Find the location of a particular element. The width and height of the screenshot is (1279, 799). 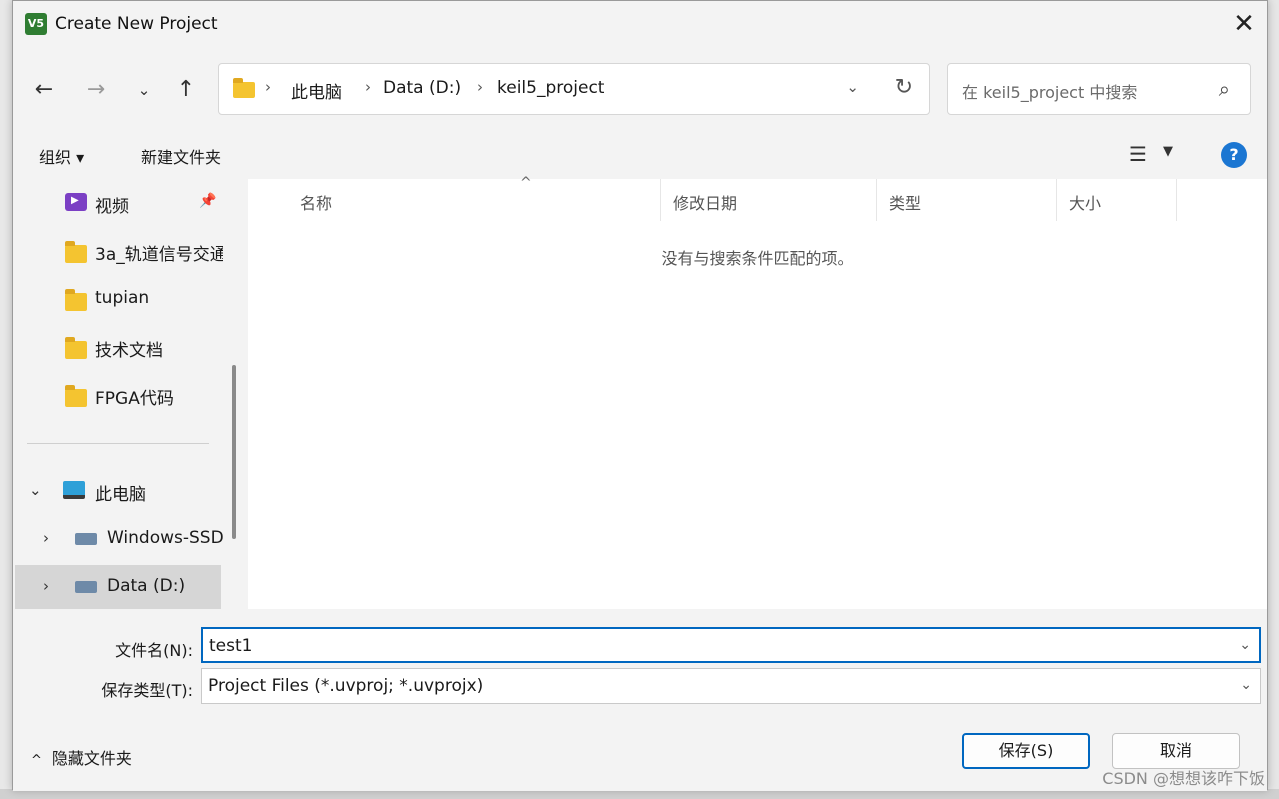

sidebar-item-data-drive: › Data (D:) is located at coordinates (118, 587).